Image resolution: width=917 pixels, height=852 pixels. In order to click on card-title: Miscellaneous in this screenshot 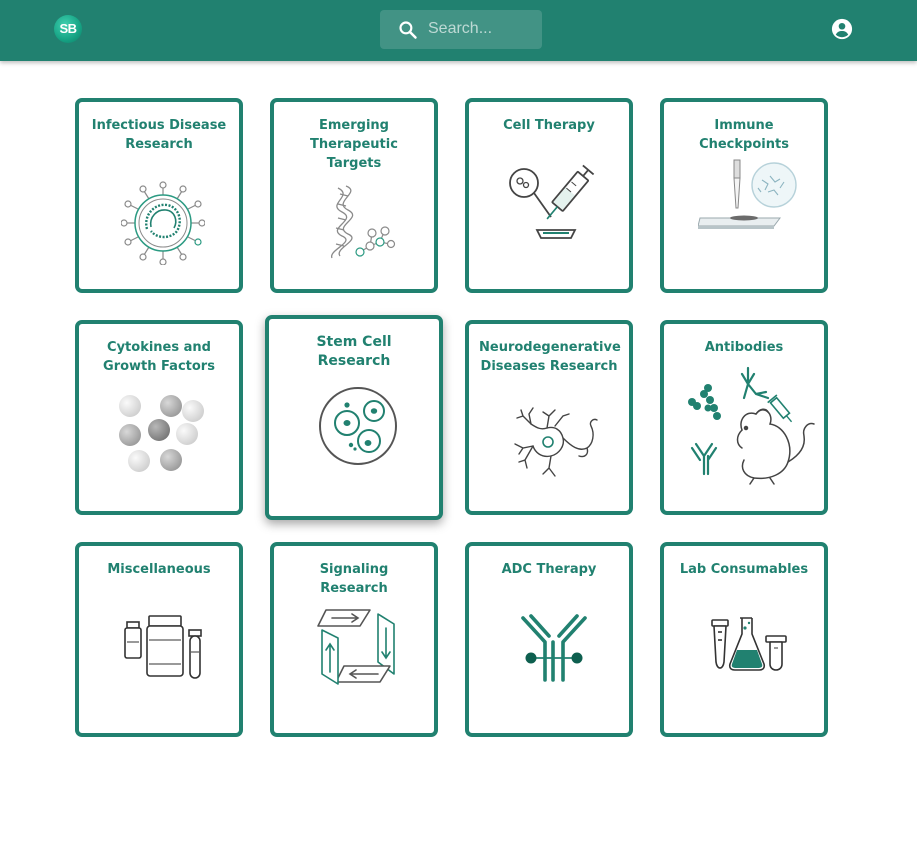, I will do `click(159, 569)`.